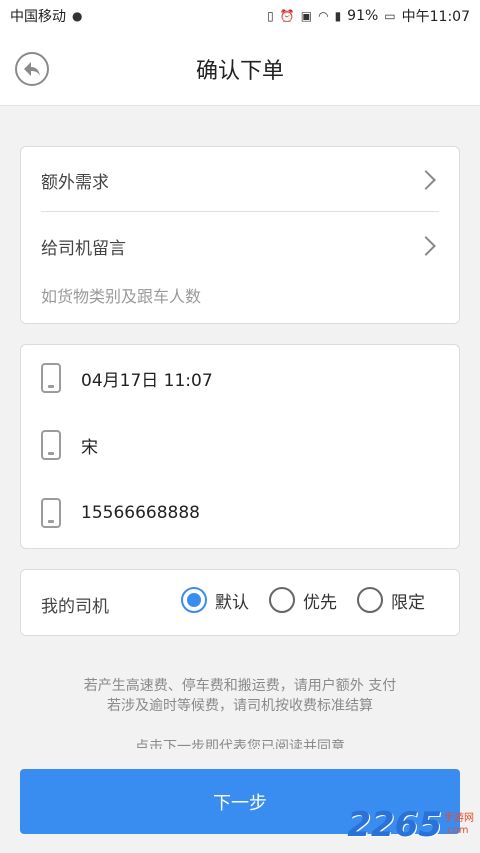 This screenshot has width=480, height=853. I want to click on back-button, so click(32, 69).